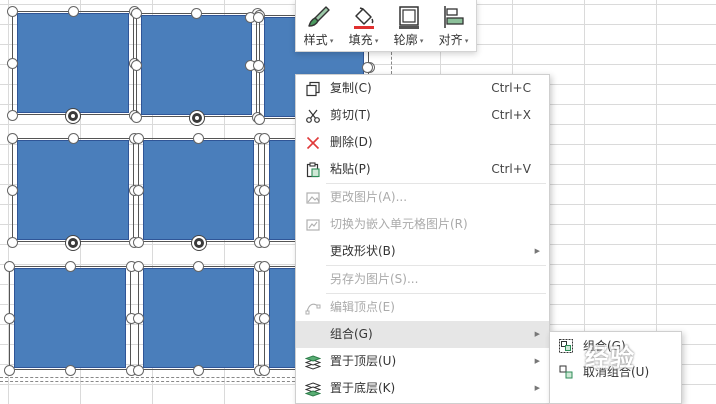 This screenshot has height=404, width=716. I want to click on fill-label: 填充, so click(364, 39).